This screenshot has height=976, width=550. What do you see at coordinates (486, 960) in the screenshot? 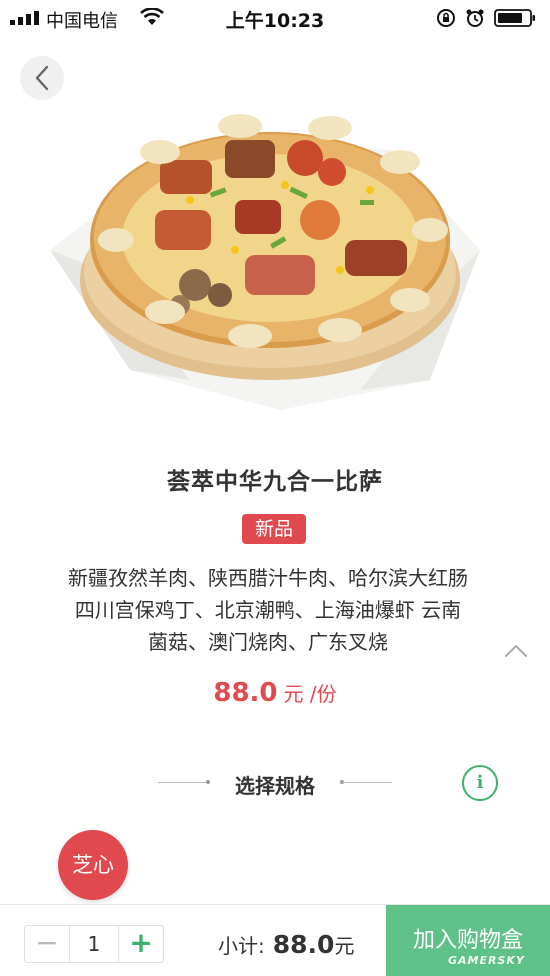
I see `watermark: GAMERSKY` at bounding box center [486, 960].